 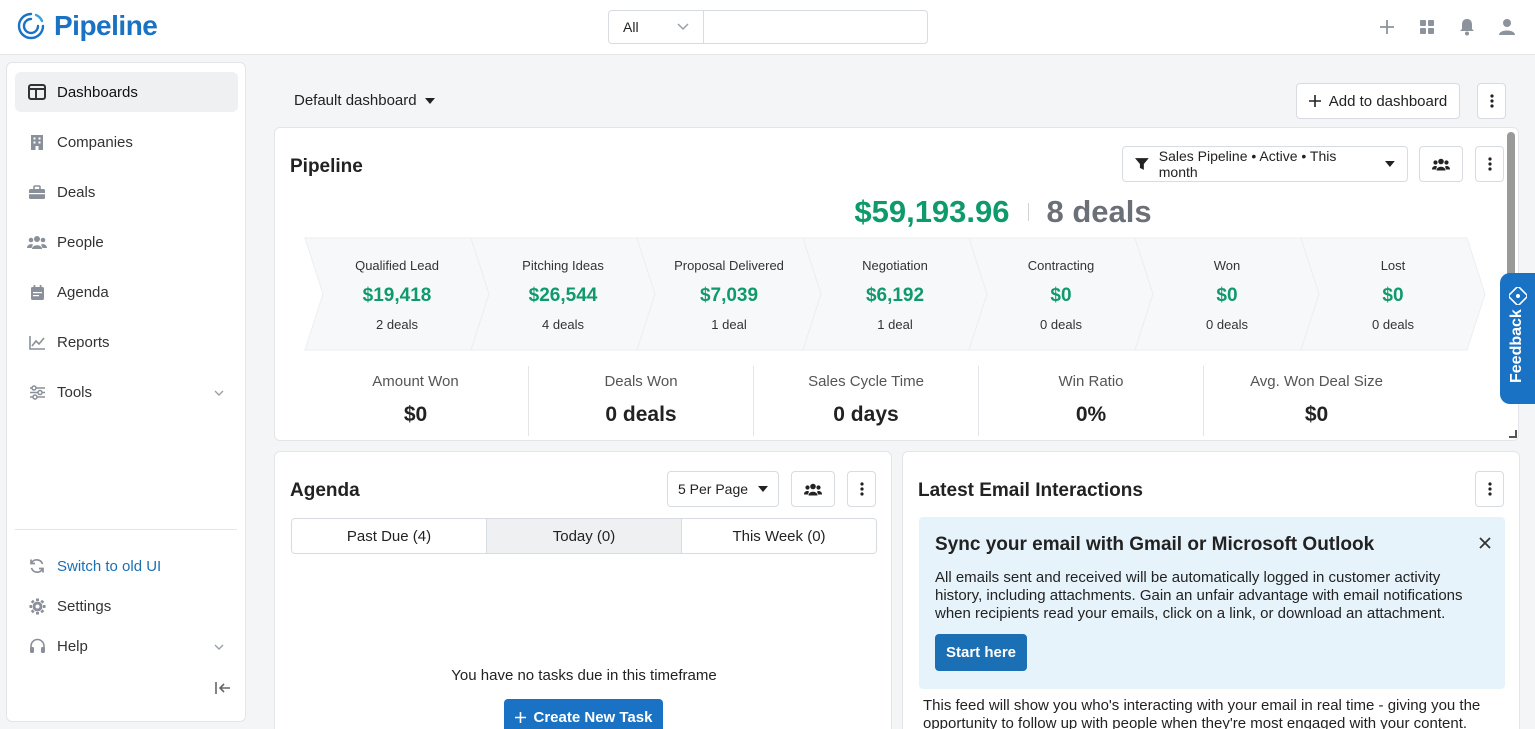 What do you see at coordinates (355, 100) in the screenshot?
I see `dashboard-select-label: Default dashboard` at bounding box center [355, 100].